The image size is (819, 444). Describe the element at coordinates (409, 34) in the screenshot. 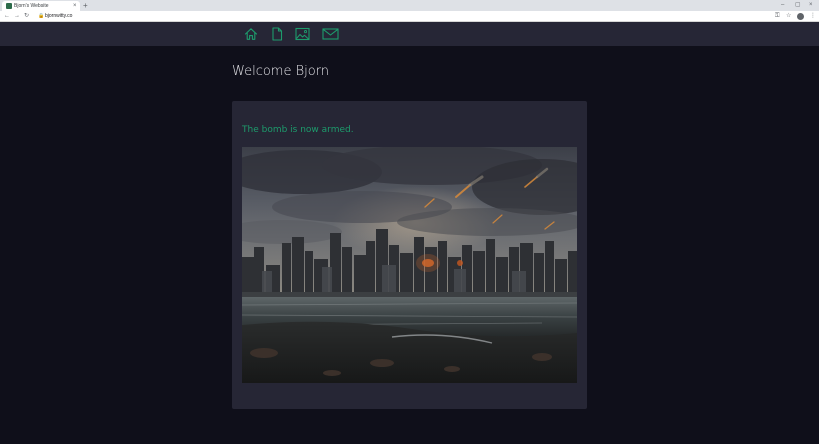

I see `site-nav` at that location.